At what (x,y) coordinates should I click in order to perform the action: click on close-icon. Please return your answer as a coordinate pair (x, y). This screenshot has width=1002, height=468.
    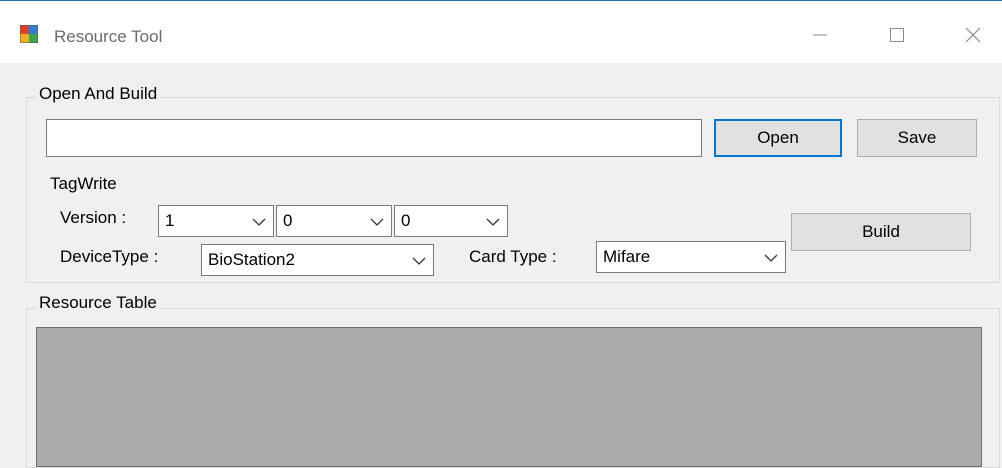
    Looking at the image, I should click on (973, 35).